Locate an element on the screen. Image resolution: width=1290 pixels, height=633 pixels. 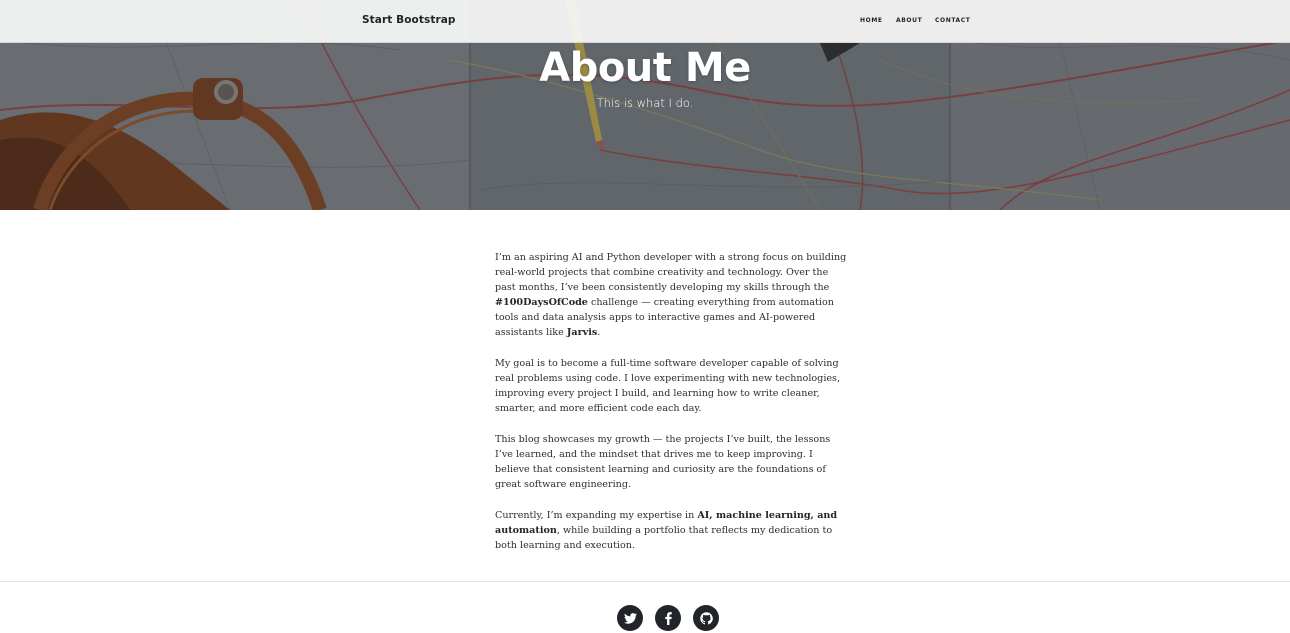
nav-link-home: Home is located at coordinates (871, 20).